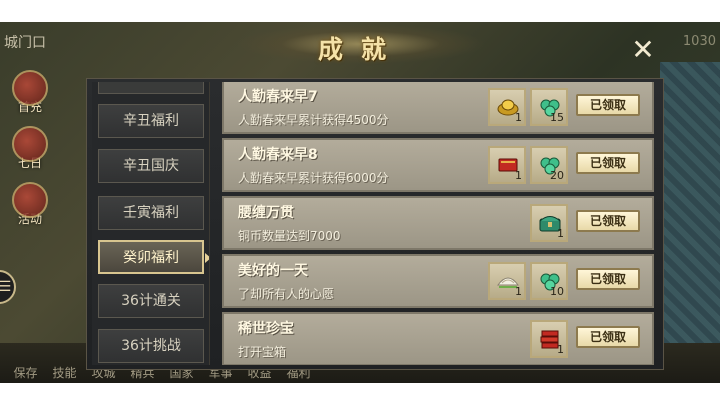 The image size is (720, 404). Describe the element at coordinates (266, 213) in the screenshot. I see `achievement-name: 腰缠万贯` at that location.